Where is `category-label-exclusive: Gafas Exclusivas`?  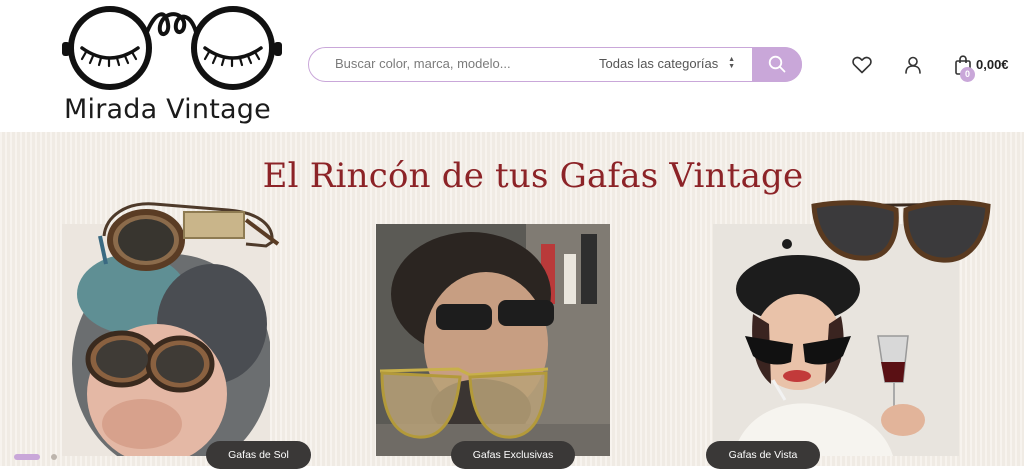 category-label-exclusive: Gafas Exclusivas is located at coordinates (513, 455).